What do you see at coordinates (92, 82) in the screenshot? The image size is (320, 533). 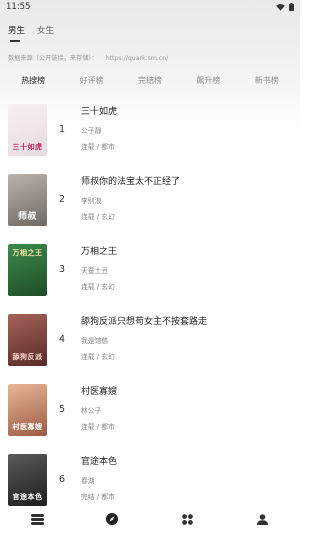 I see `tab-top-rated: 好评榜` at bounding box center [92, 82].